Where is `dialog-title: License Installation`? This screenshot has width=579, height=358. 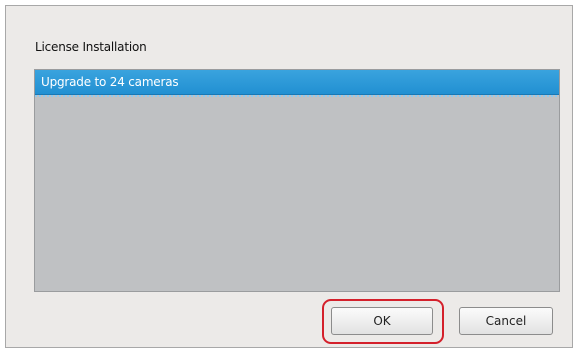 dialog-title: License Installation is located at coordinates (91, 47).